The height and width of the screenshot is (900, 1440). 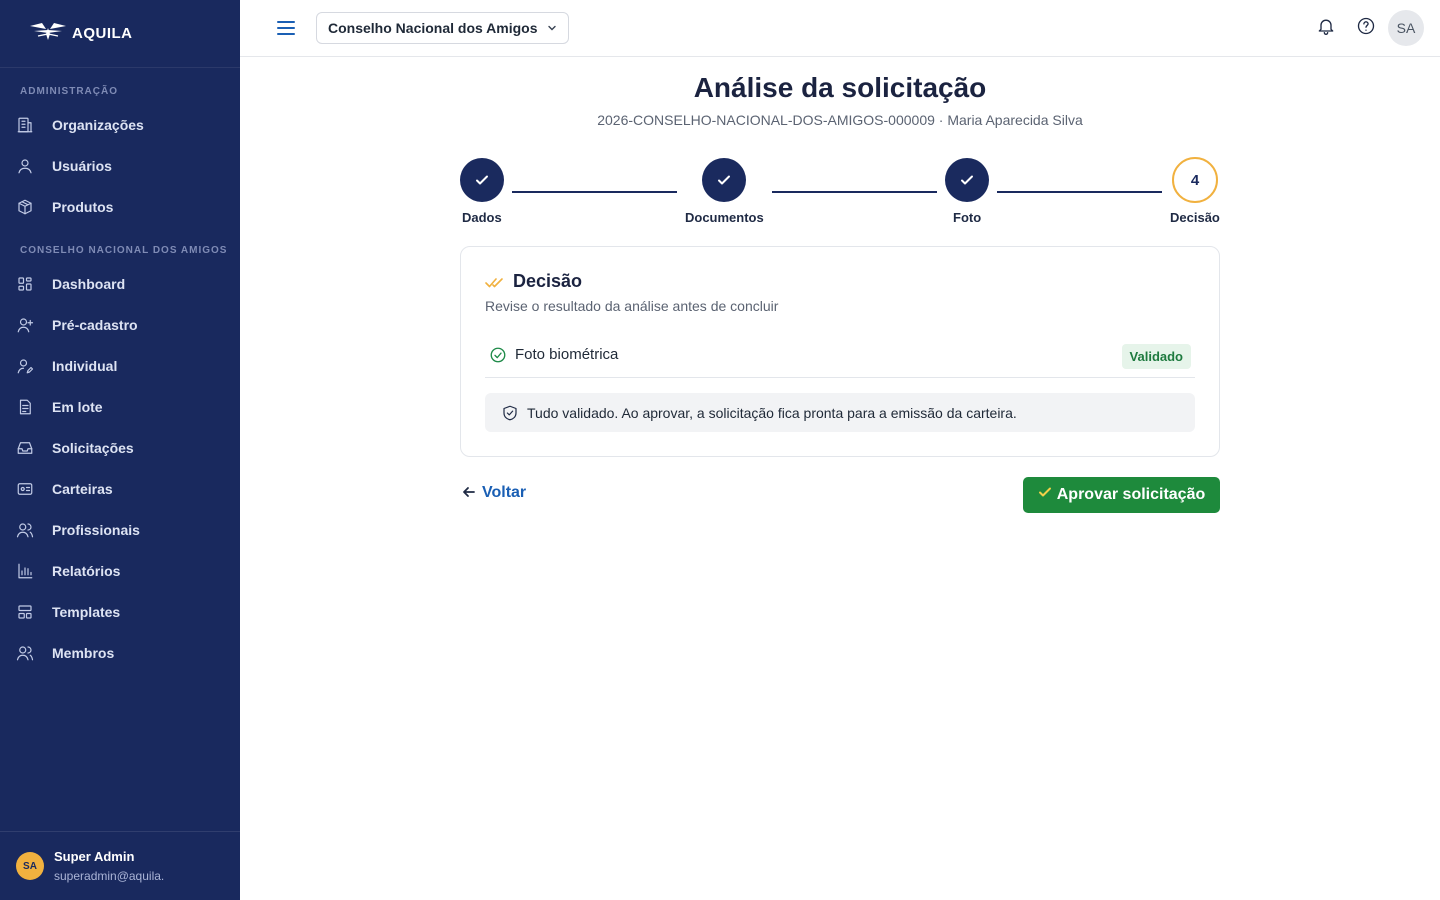 I want to click on step-documentos-indicator, so click(x=724, y=180).